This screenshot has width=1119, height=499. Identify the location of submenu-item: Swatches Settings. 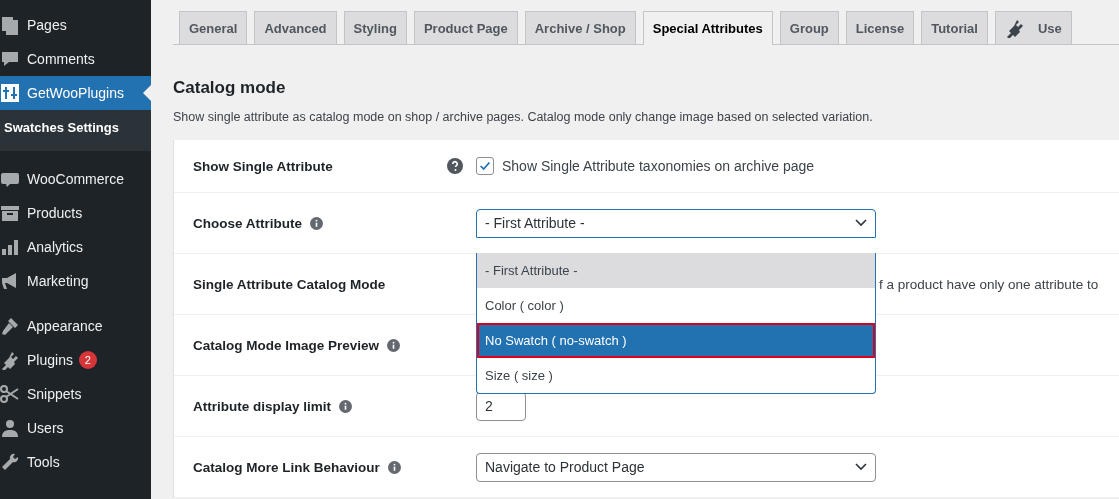
(75, 127).